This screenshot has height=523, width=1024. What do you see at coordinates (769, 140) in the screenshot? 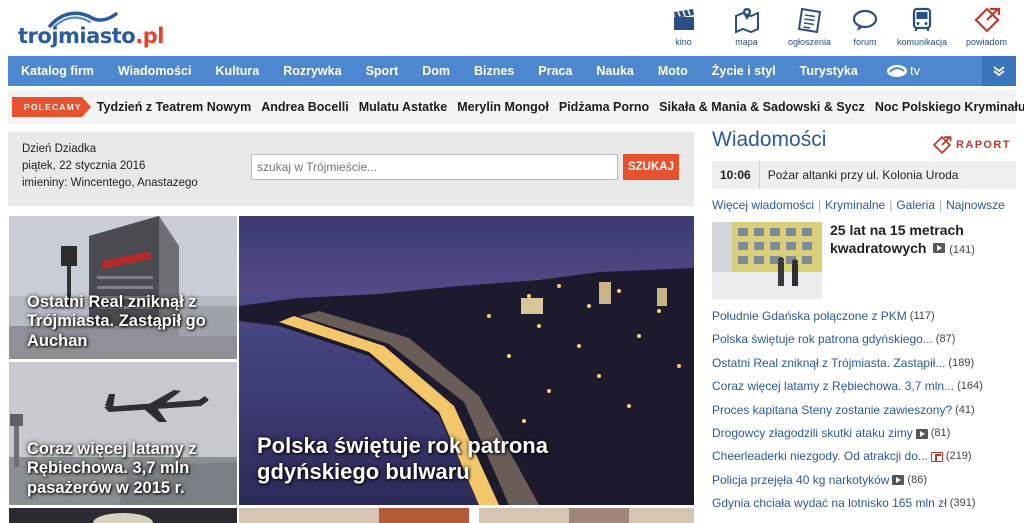
I see `news-section-title: Wiadomości` at bounding box center [769, 140].